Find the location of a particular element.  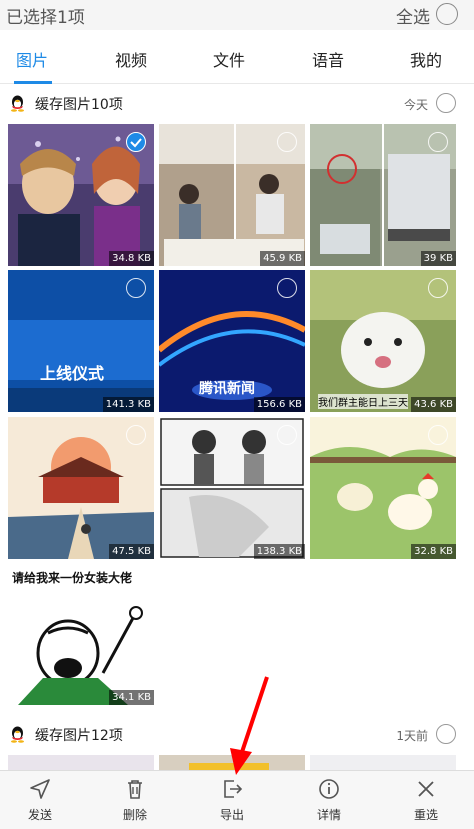

bottom-action-bar: 发送 删除 导出 详情 重选 is located at coordinates (237, 799).